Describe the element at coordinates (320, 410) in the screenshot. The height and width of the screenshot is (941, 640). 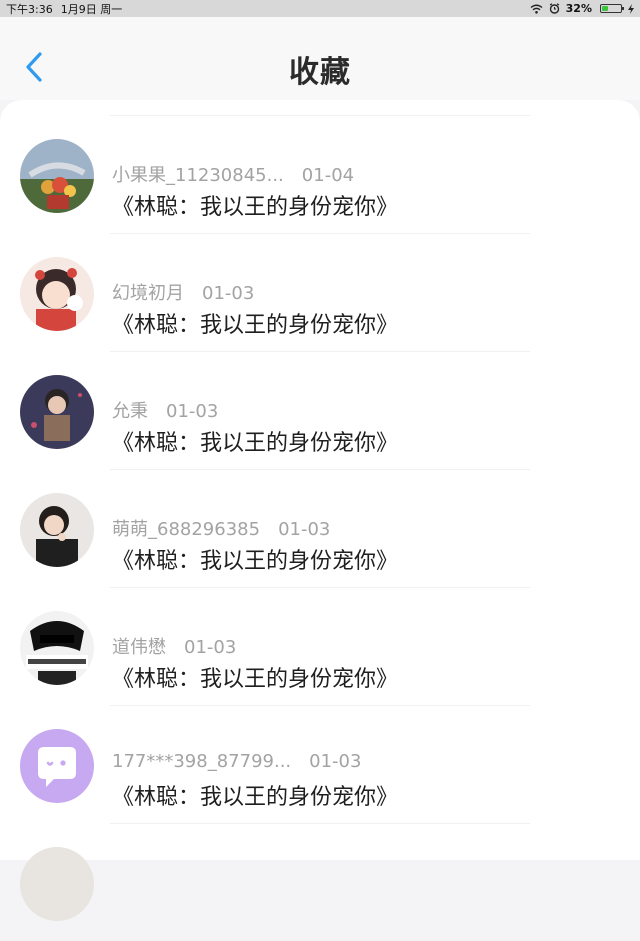
I see `list-item: 允秉 01-03 《林聪：我以王的身份宠你》` at that location.